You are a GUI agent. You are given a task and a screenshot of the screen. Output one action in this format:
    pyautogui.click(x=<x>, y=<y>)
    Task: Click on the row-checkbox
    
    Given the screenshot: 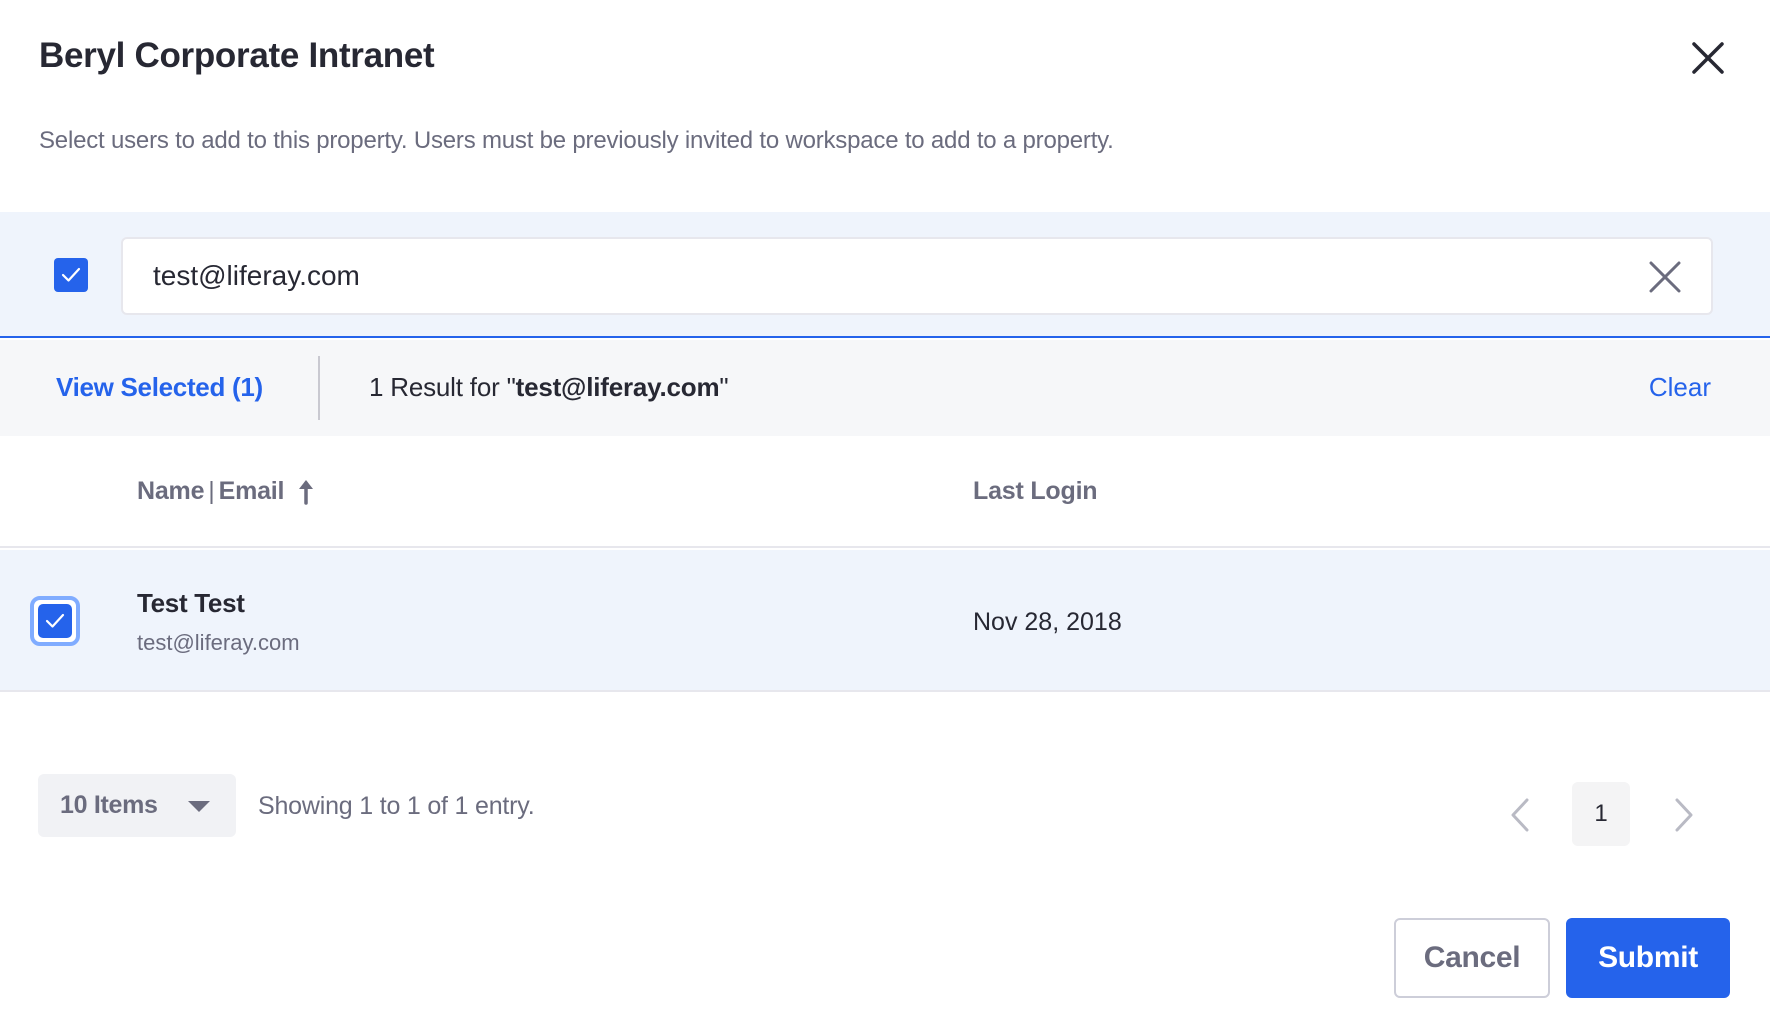 What is the action you would take?
    pyautogui.click(x=55, y=621)
    